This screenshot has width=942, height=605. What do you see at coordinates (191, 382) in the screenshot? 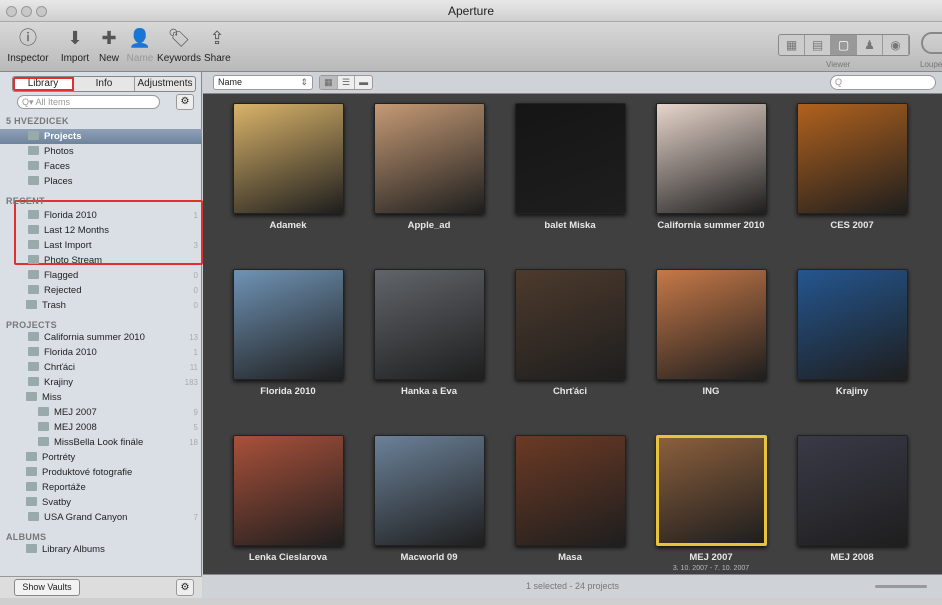
I see `item-count: 183` at bounding box center [191, 382].